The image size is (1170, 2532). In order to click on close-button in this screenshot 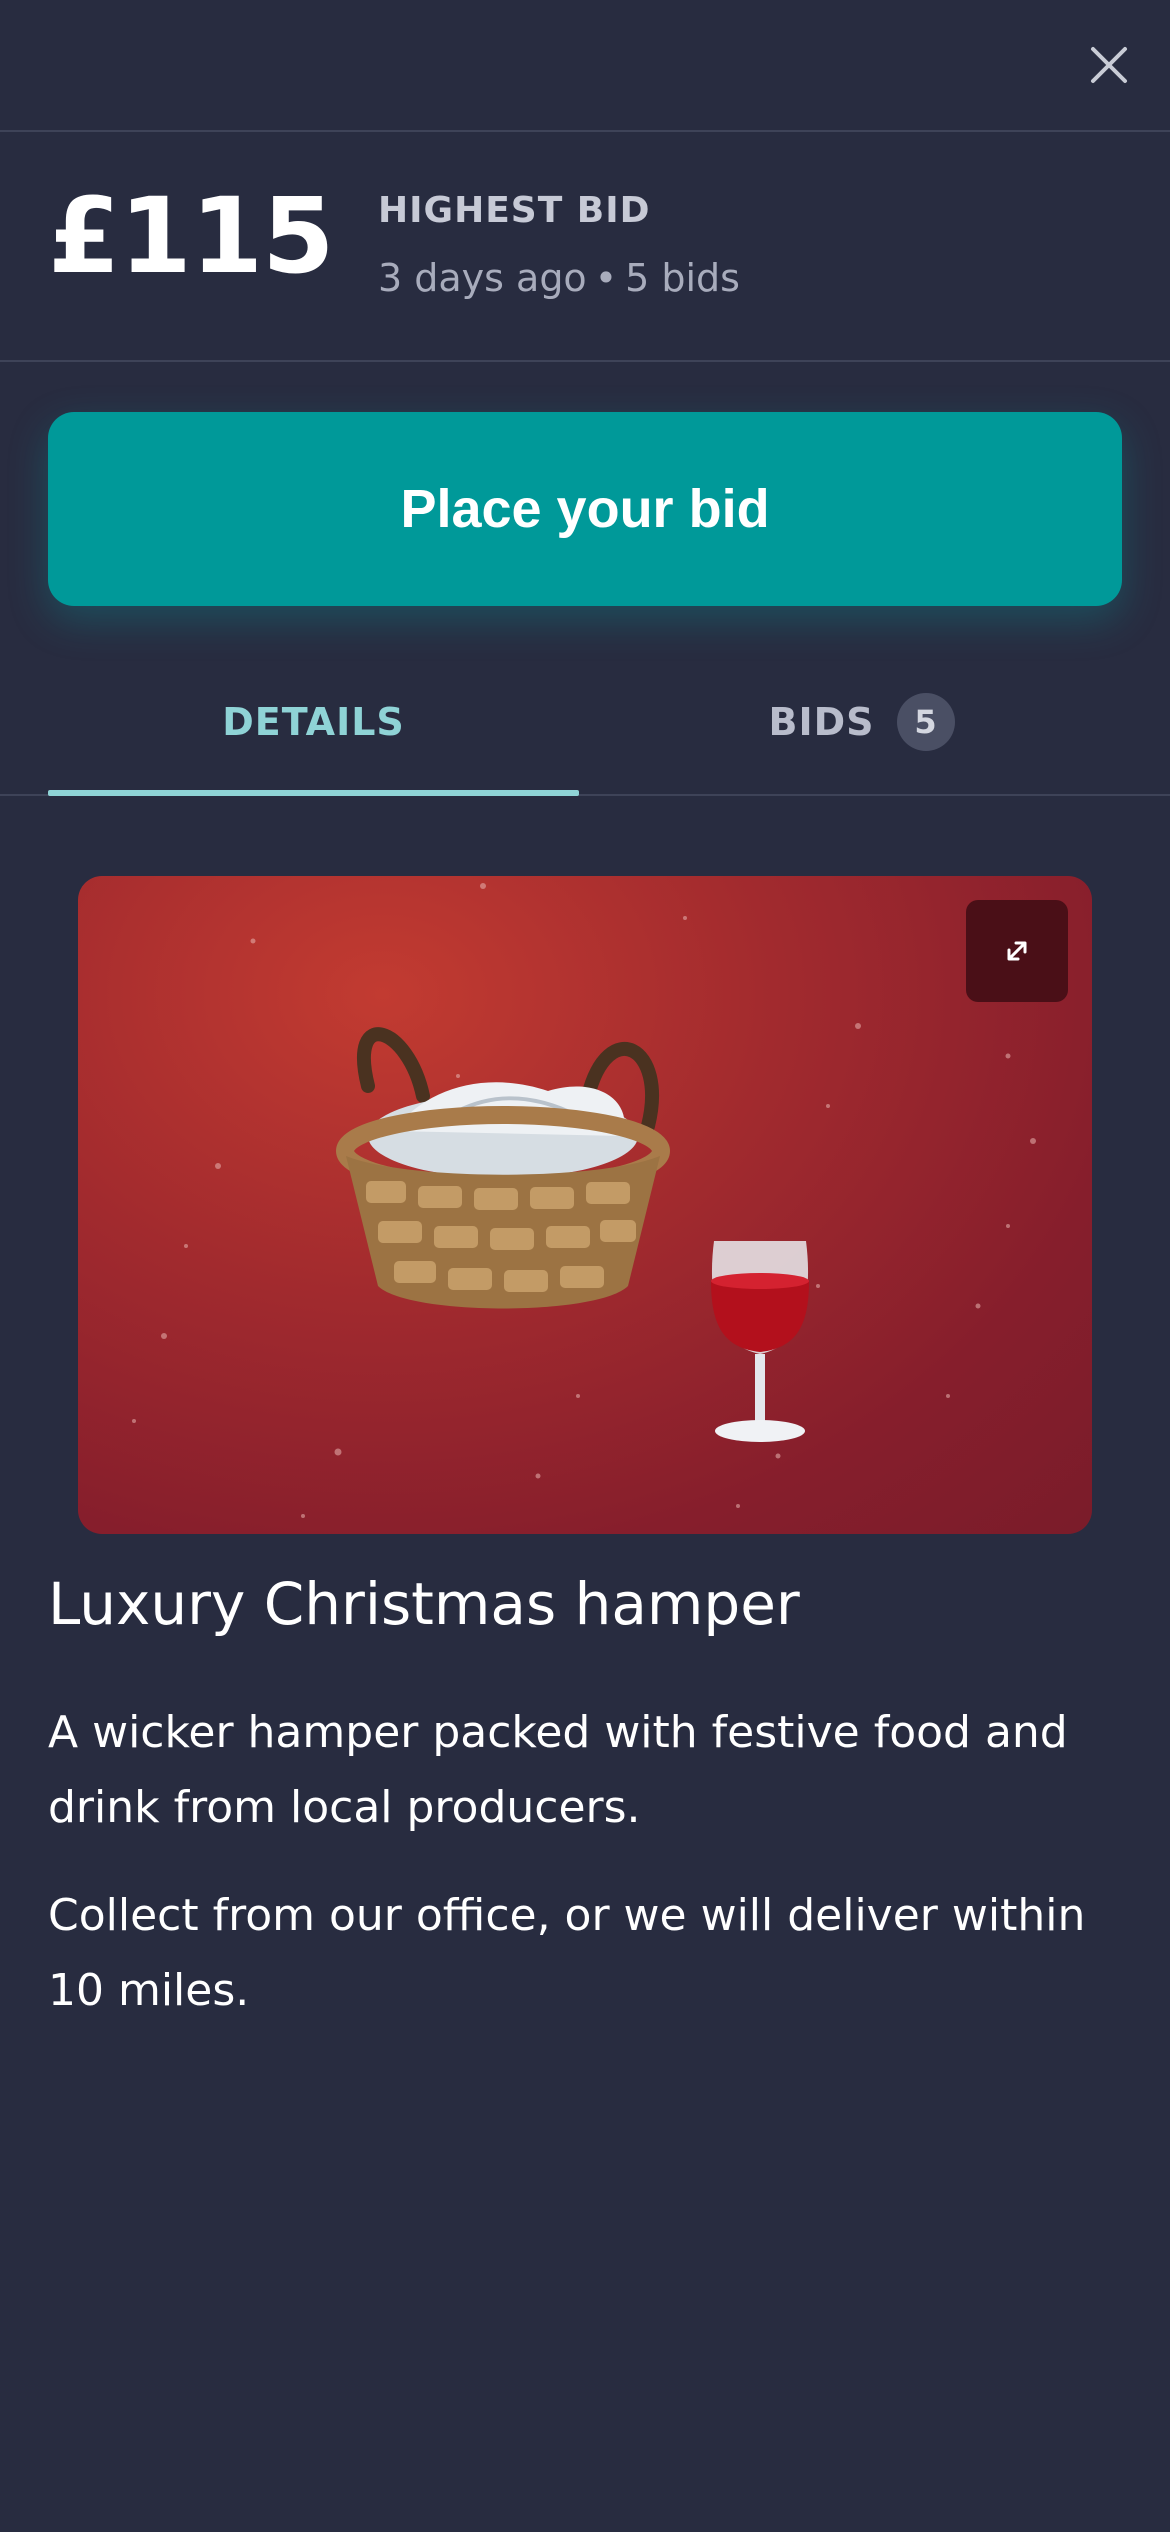, I will do `click(1109, 65)`.